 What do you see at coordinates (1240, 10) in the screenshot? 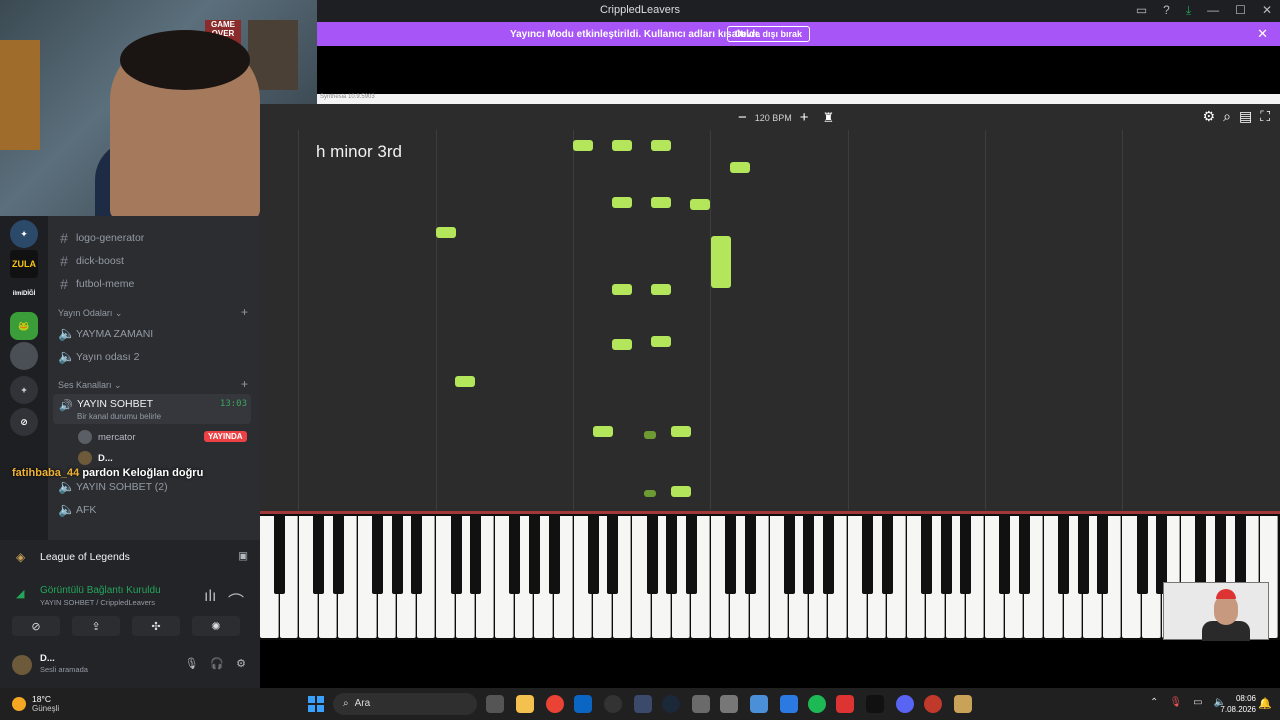
I see `maximize-icon: ☐` at bounding box center [1240, 10].